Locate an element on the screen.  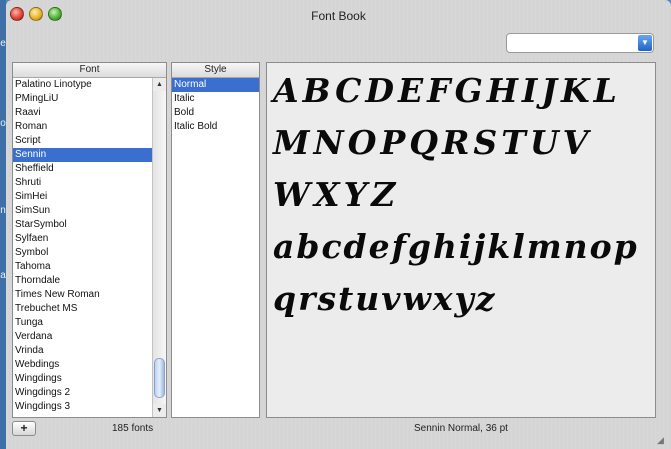
font-list-item: Times New Roman is located at coordinates (82, 295).